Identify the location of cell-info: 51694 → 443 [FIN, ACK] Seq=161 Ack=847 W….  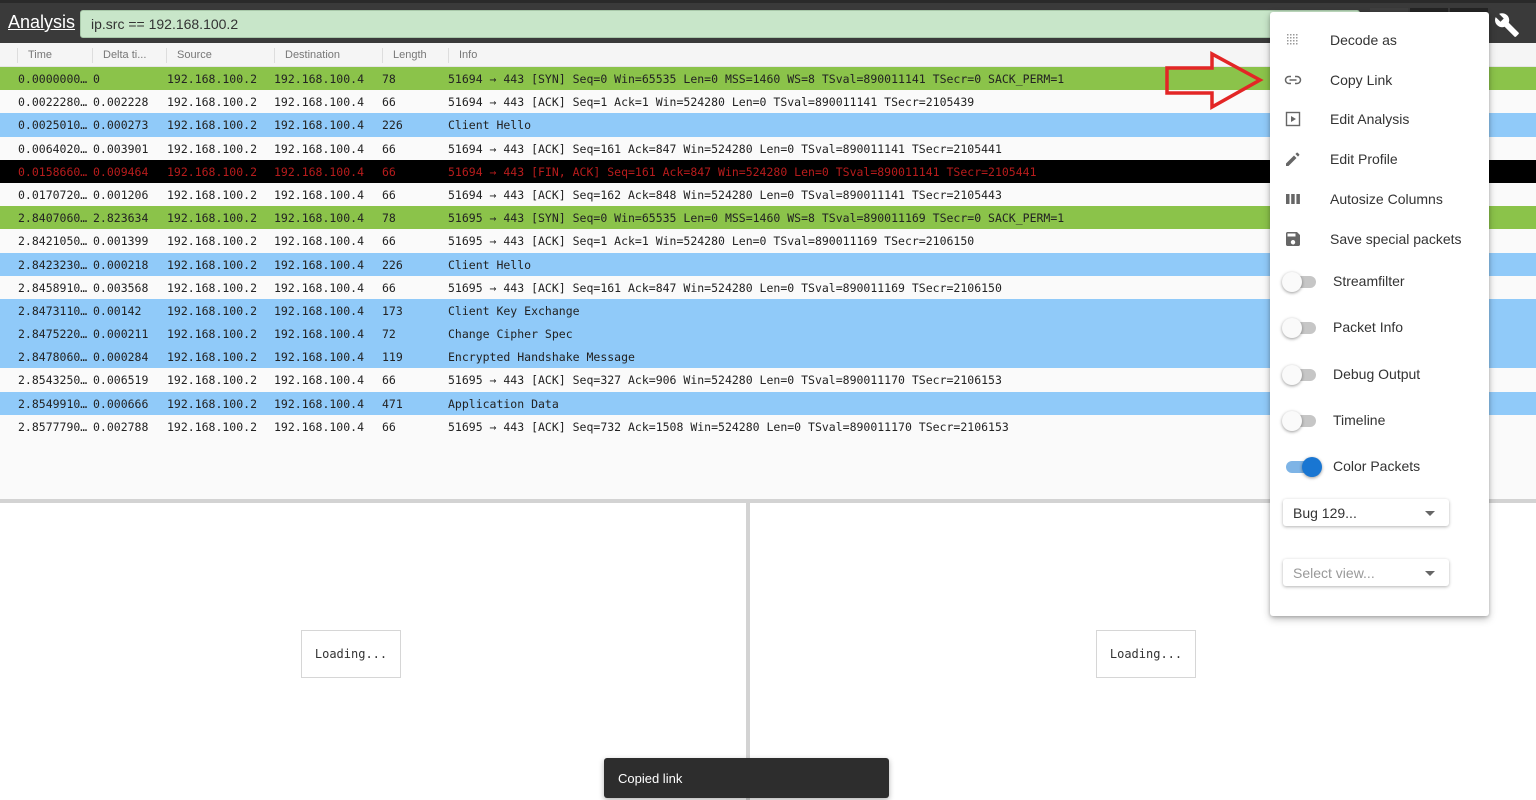
(742, 171).